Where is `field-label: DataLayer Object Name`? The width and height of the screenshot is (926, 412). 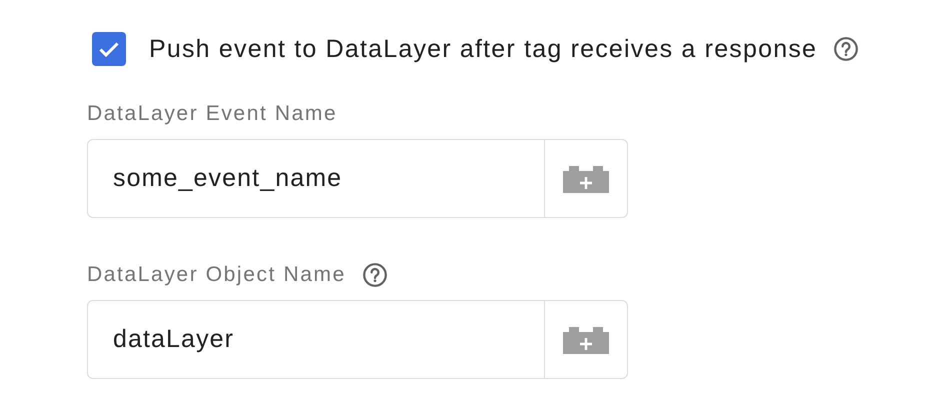
field-label: DataLayer Object Name is located at coordinates (216, 275).